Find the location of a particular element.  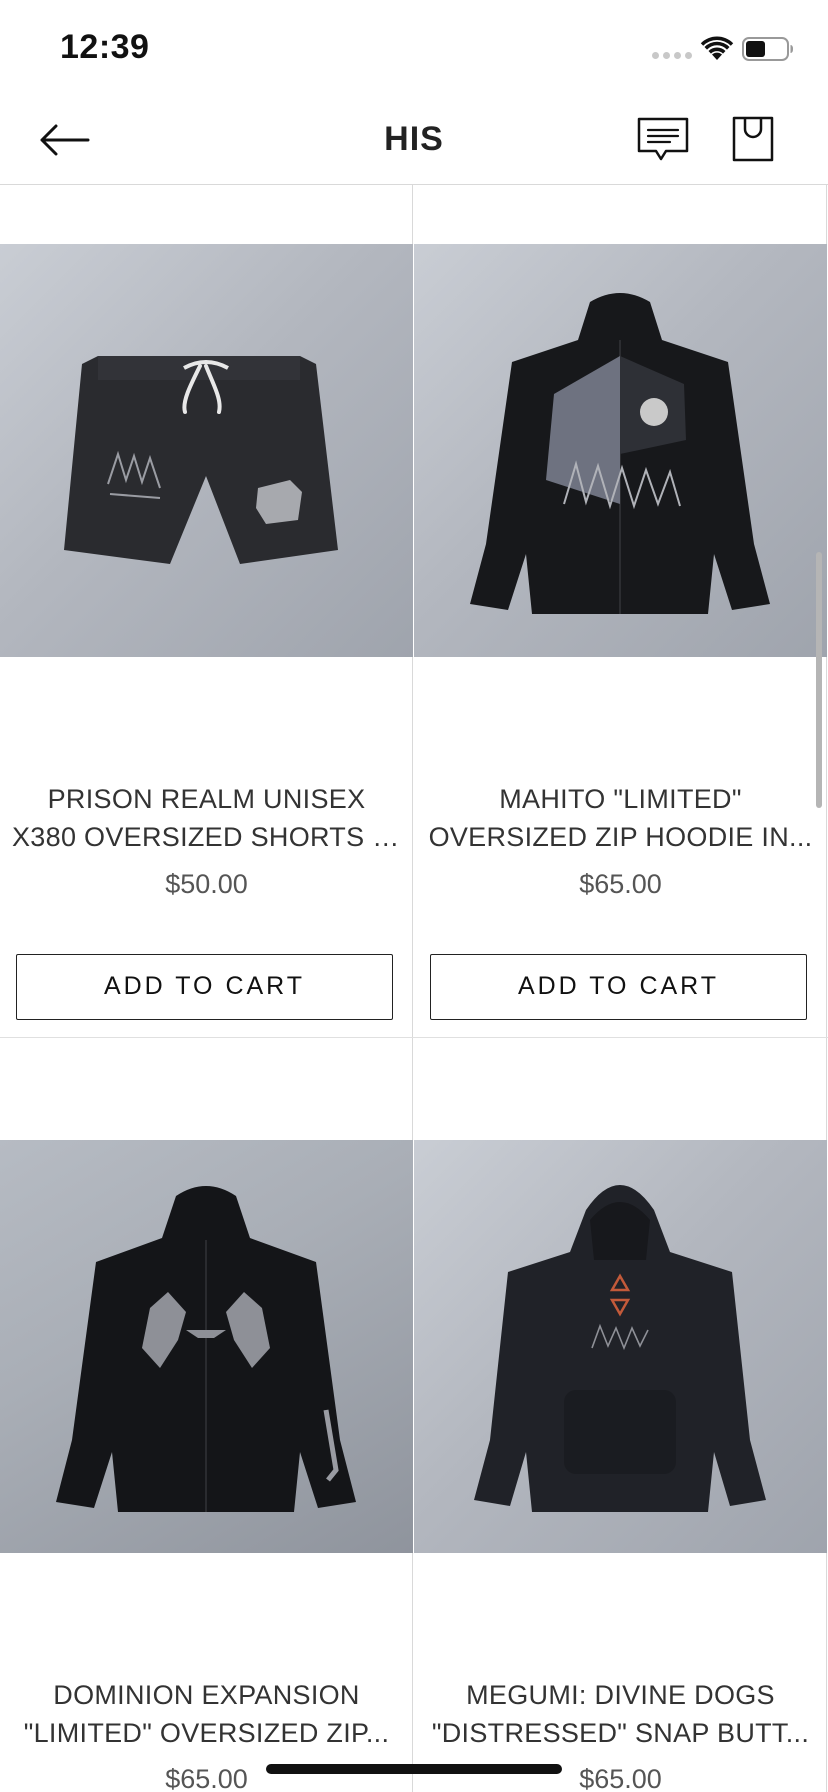

shopping-bag-icon is located at coordinates (753, 139).